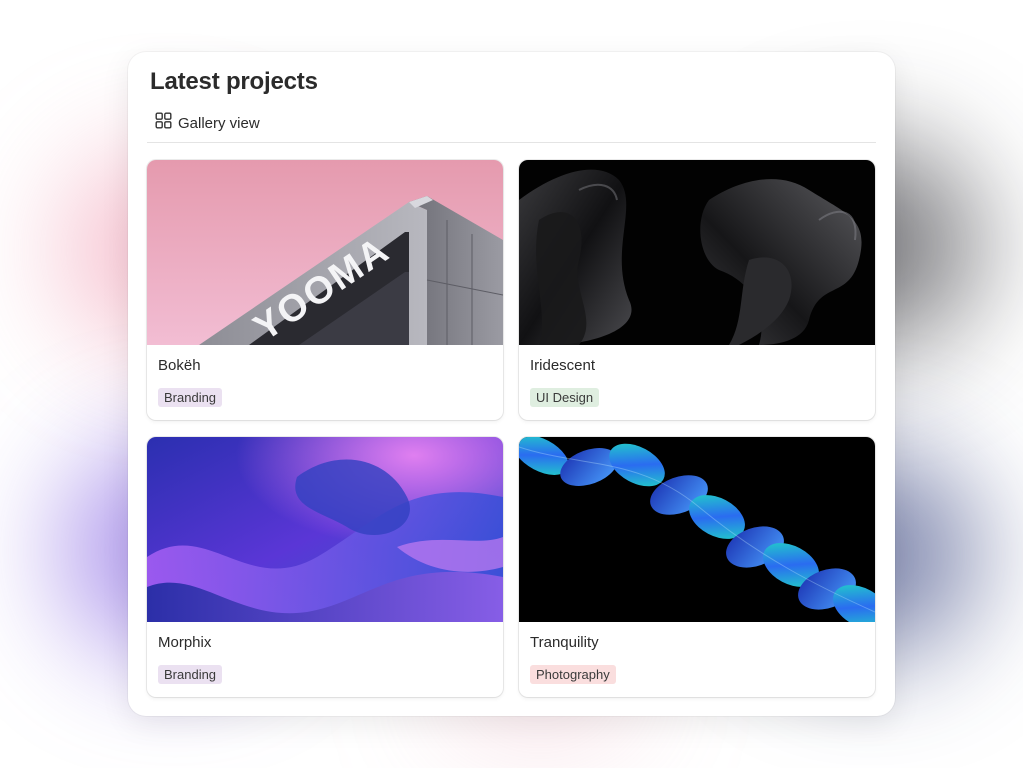  What do you see at coordinates (219, 123) in the screenshot?
I see `gallery-view-label: Gallery view` at bounding box center [219, 123].